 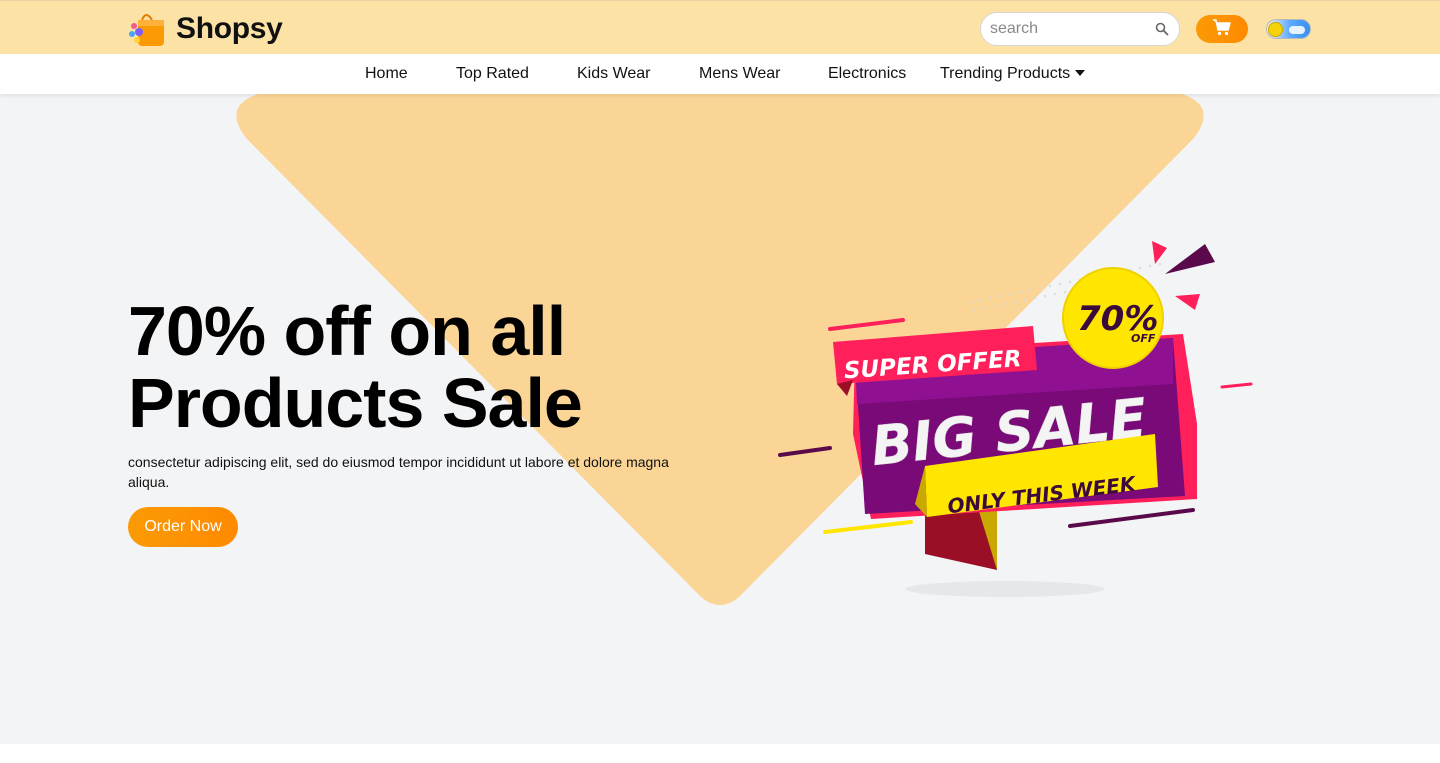 I want to click on caret-down-icon, so click(x=1080, y=73).